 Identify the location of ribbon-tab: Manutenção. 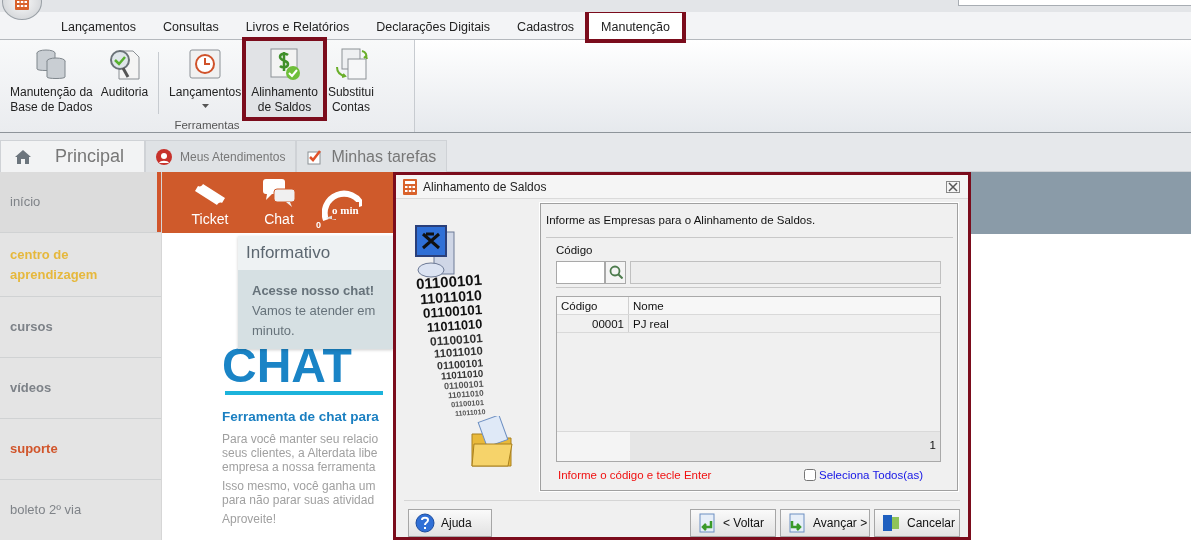
(635, 26).